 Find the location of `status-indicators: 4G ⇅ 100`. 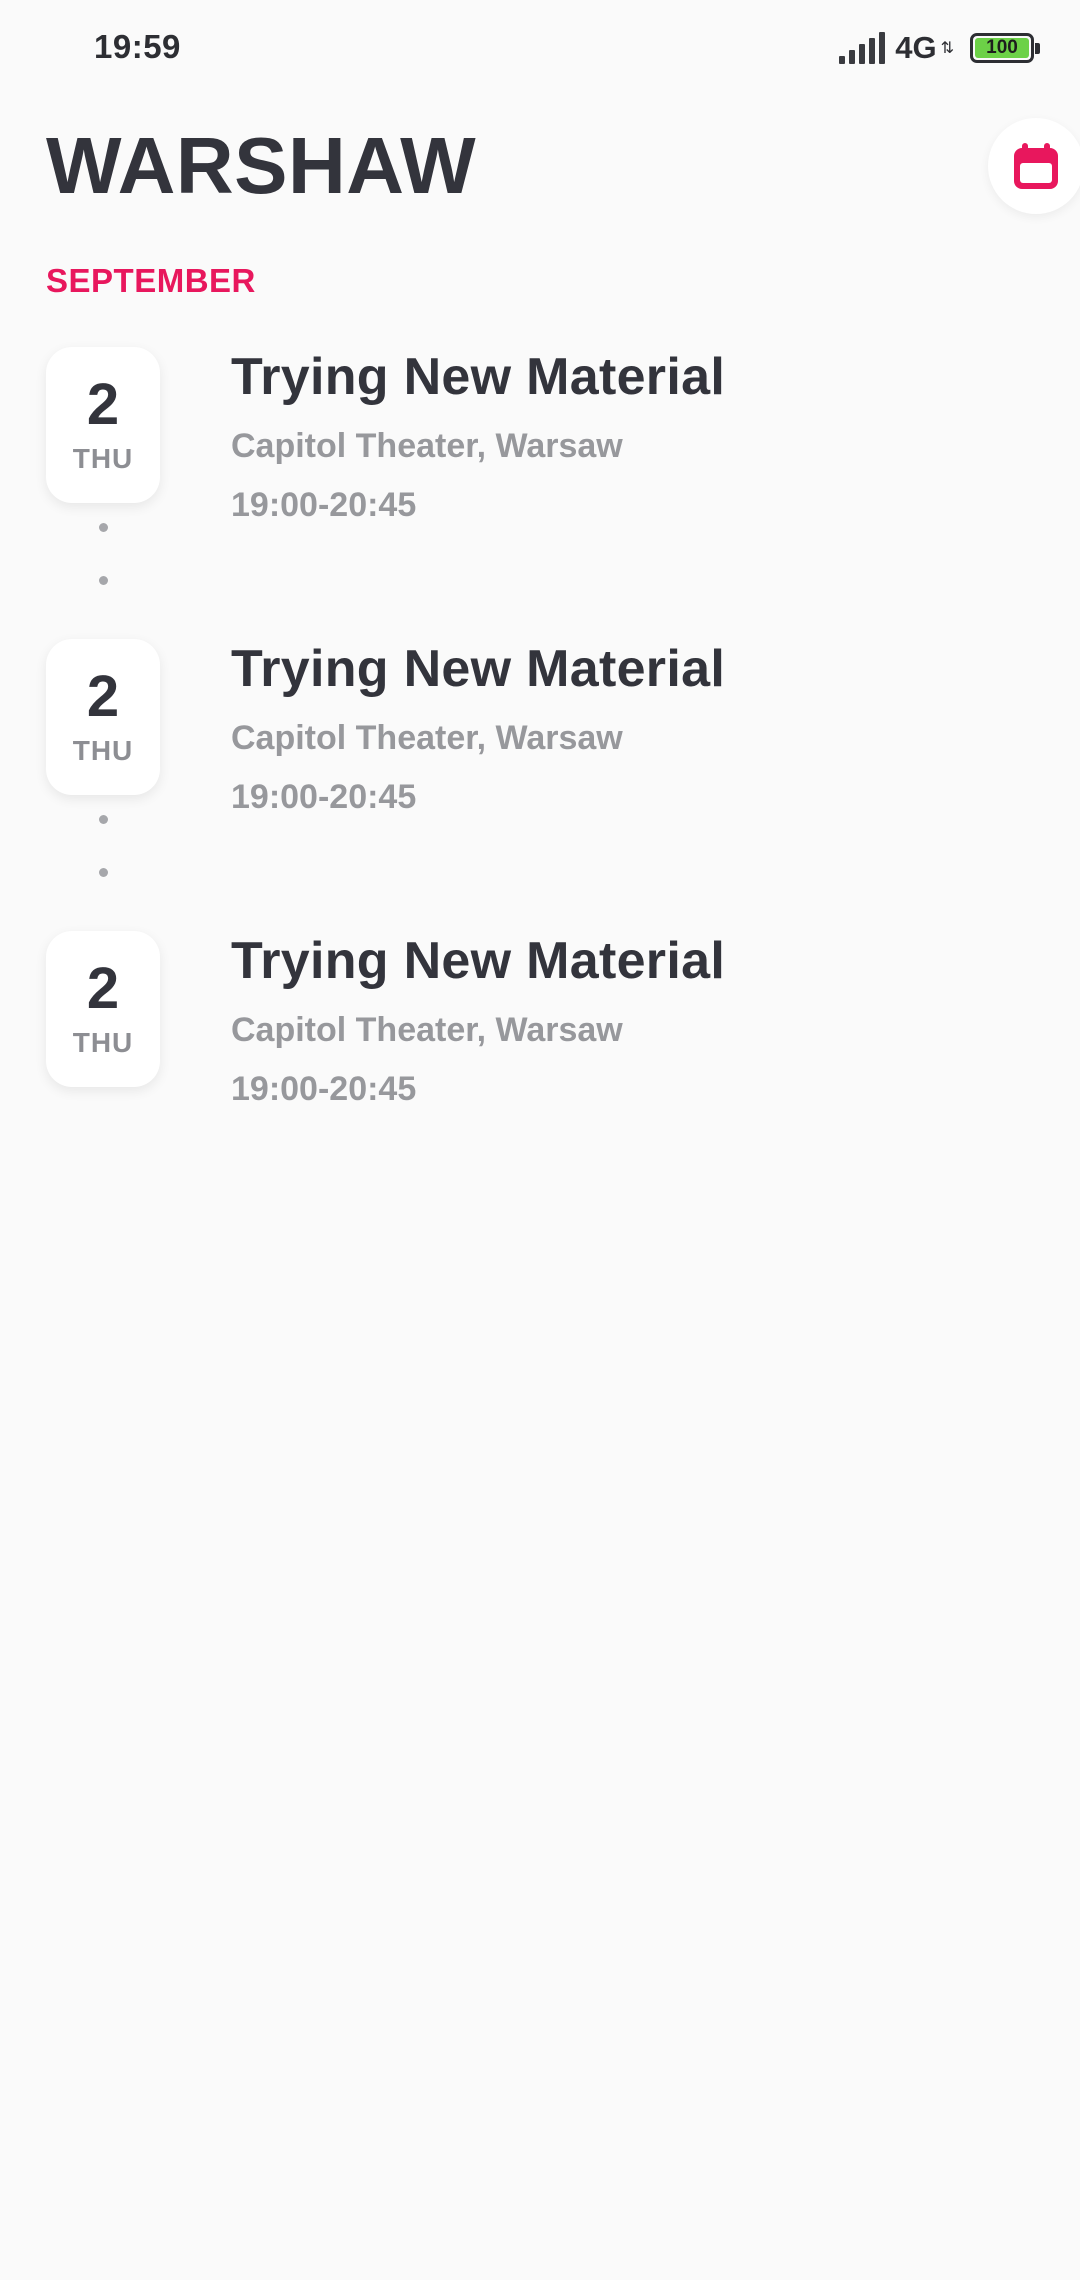

status-indicators: 4G ⇅ 100 is located at coordinates (939, 48).